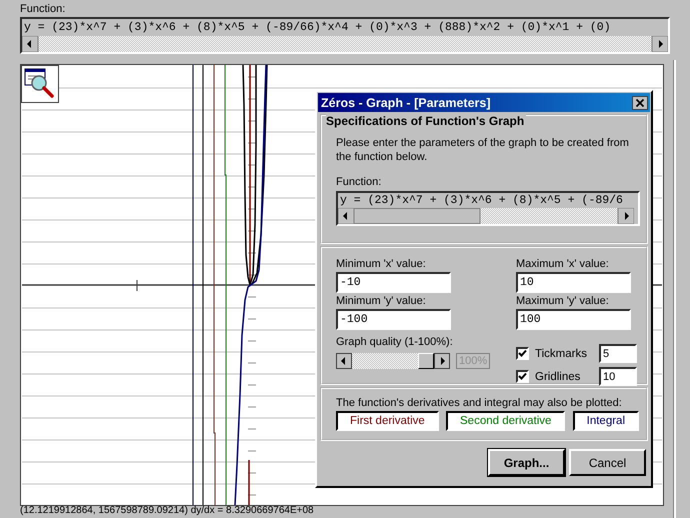 This screenshot has width=690, height=518. Describe the element at coordinates (573, 319) in the screenshot. I see `input-field: 100` at that location.